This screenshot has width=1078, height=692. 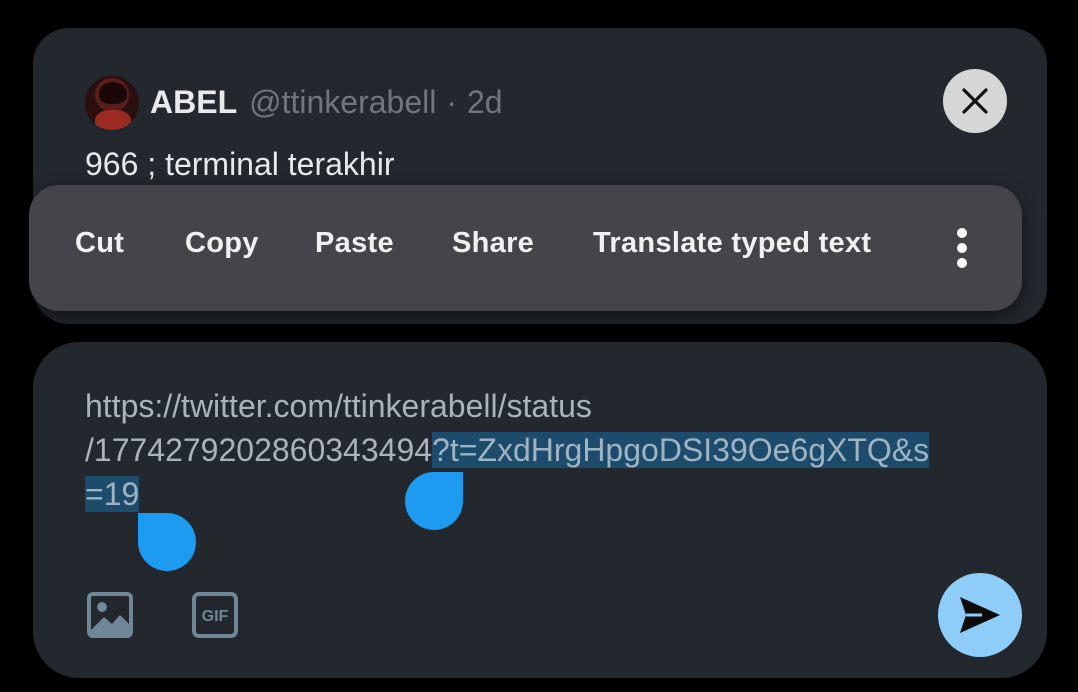 I want to click on avatar-dress, so click(x=113, y=120).